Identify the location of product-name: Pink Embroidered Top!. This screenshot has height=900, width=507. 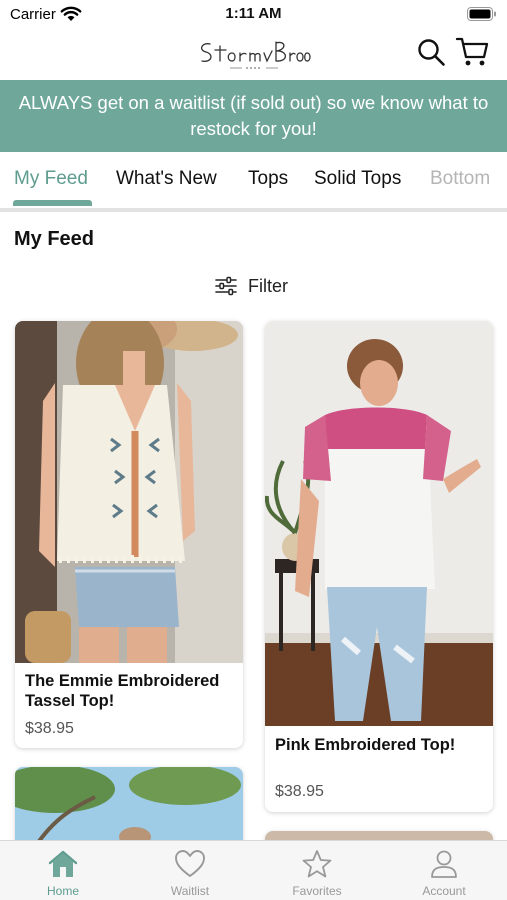
(365, 745).